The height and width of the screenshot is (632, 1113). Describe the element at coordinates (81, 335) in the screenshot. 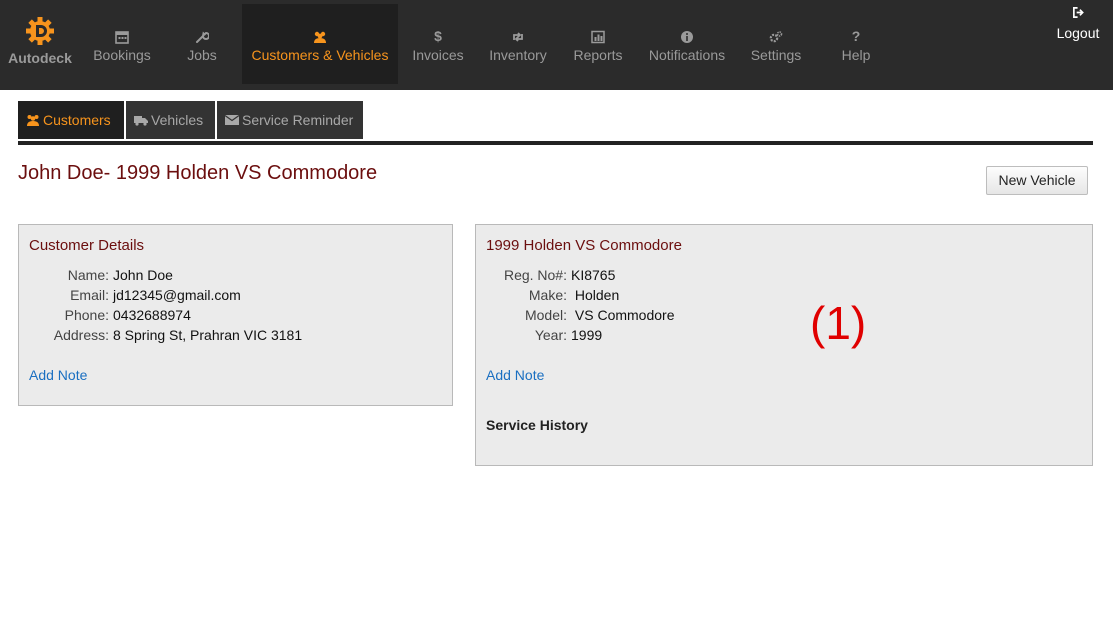

I see `field-label: Address:` at that location.